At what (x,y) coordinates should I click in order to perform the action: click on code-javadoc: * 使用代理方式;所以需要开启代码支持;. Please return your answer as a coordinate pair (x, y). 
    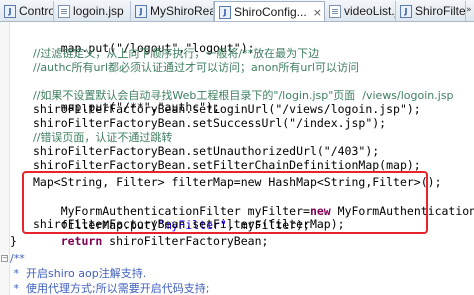
    Looking at the image, I should click on (110, 288).